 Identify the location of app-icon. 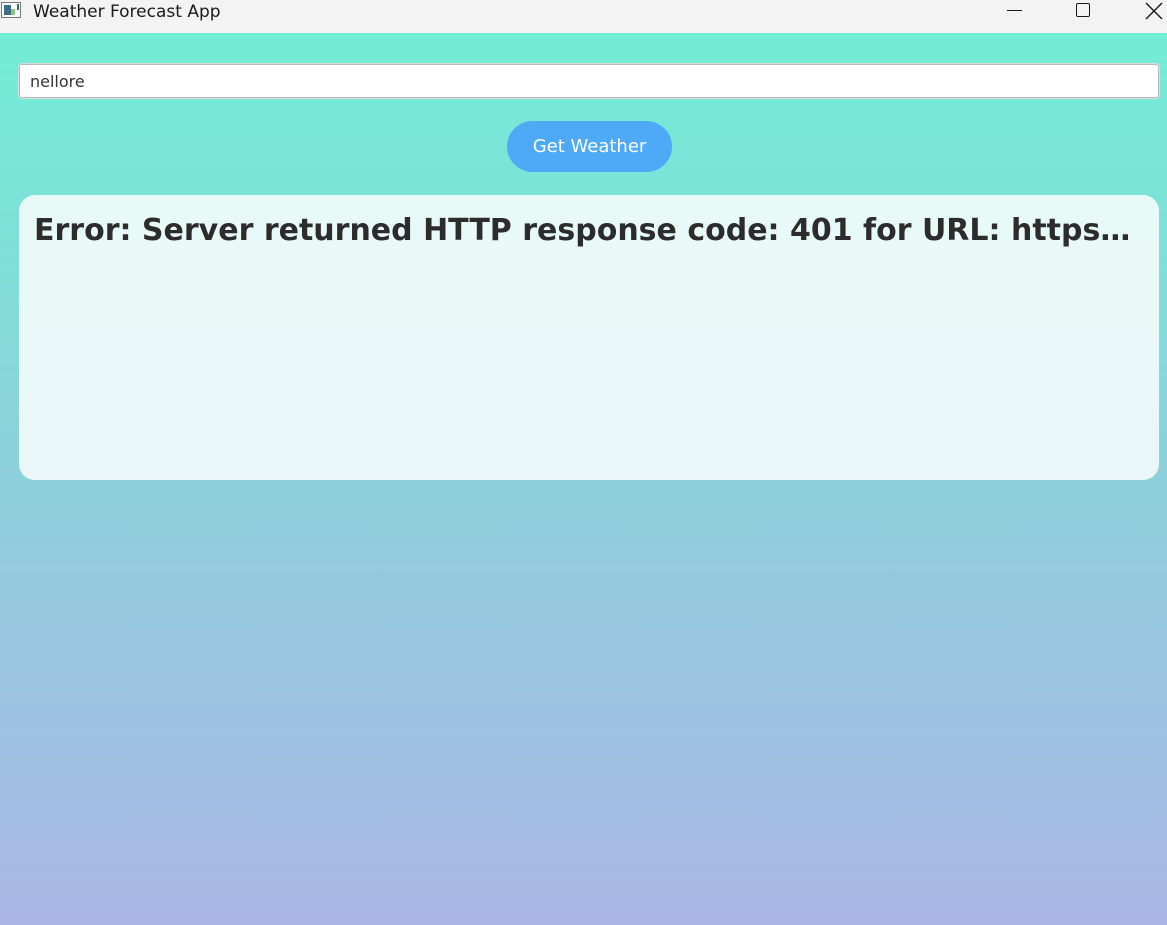
(11, 10).